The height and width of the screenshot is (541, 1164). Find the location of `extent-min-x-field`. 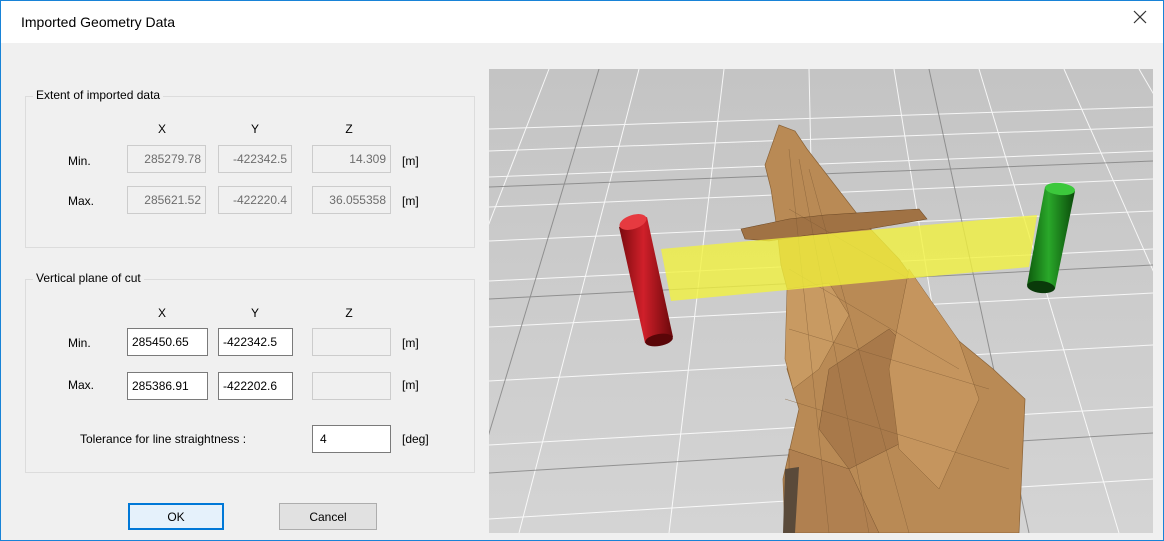

extent-min-x-field is located at coordinates (166, 159).